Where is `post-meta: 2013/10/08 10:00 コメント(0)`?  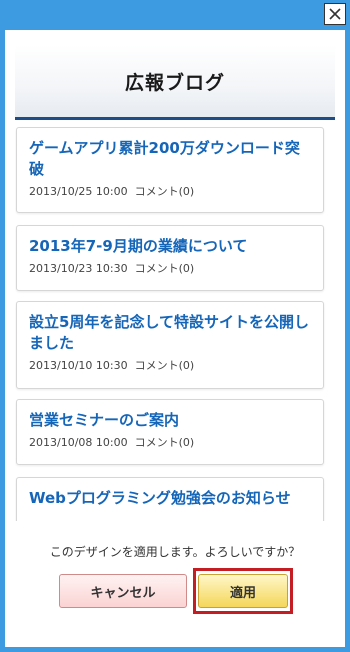 post-meta: 2013/10/08 10:00 コメント(0) is located at coordinates (170, 443).